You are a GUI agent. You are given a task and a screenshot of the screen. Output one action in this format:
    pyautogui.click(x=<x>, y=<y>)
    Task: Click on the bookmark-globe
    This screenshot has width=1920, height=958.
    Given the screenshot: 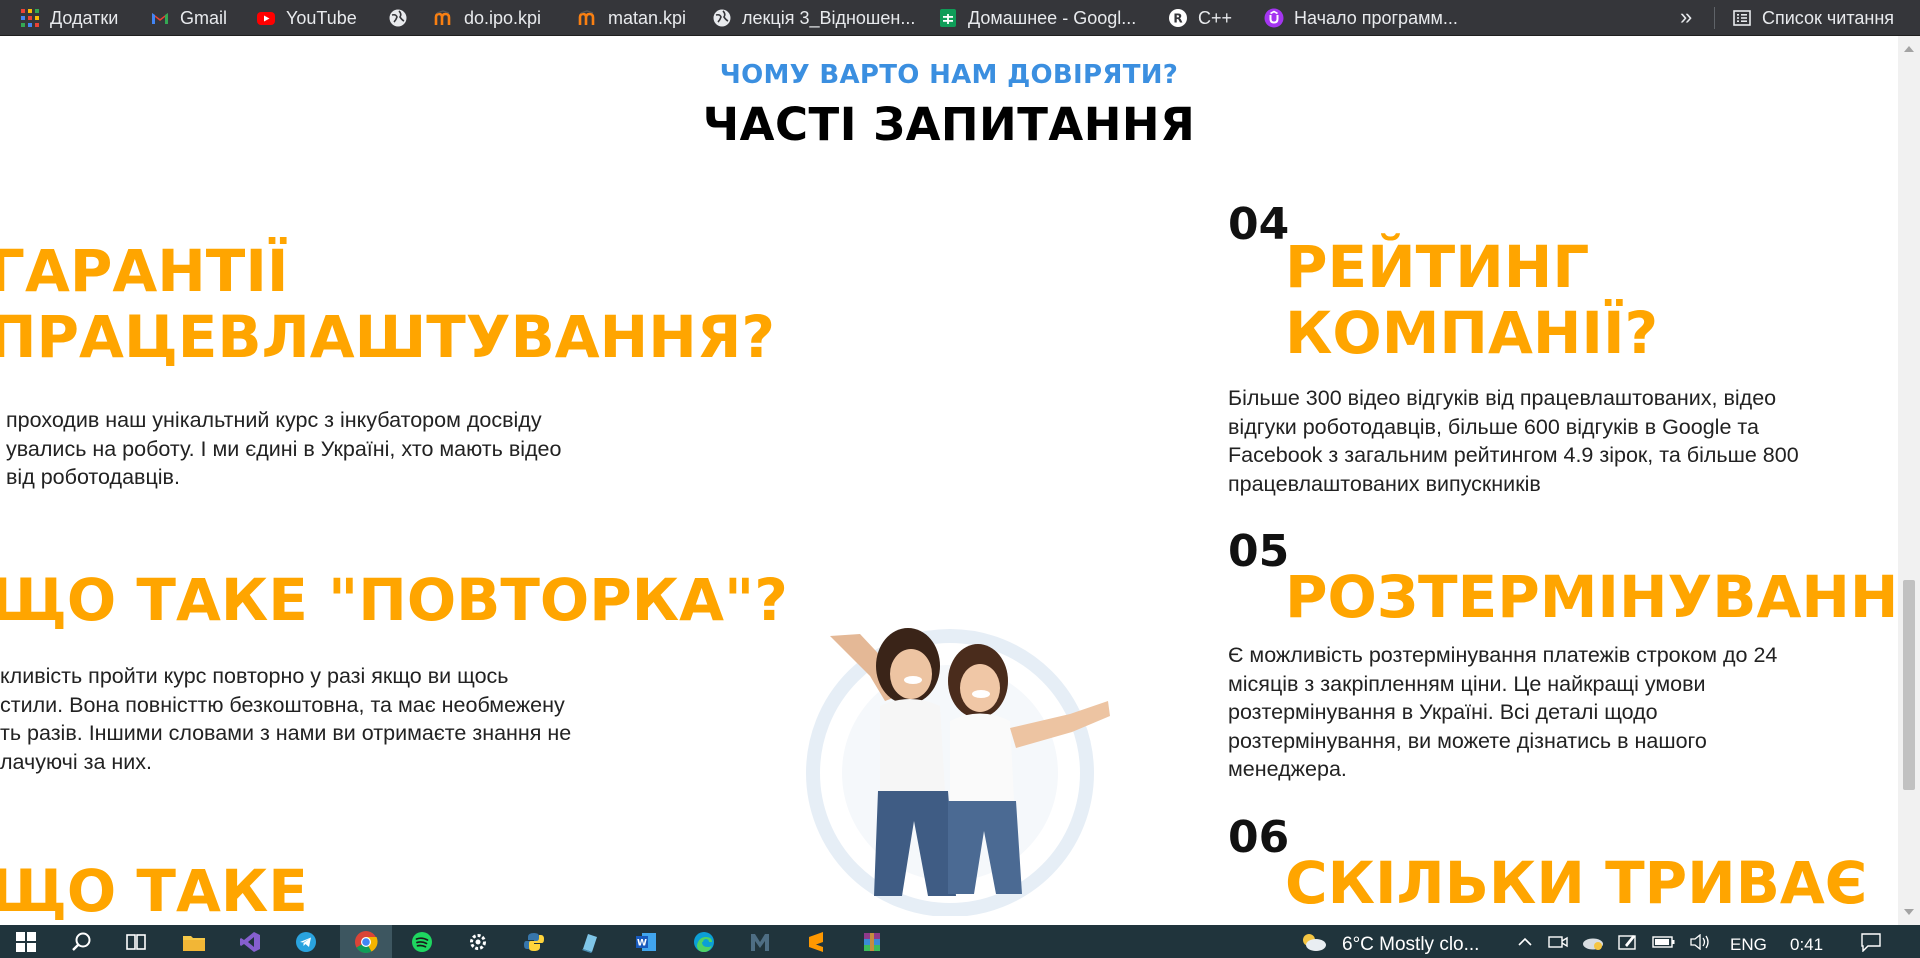 What is the action you would take?
    pyautogui.click(x=398, y=18)
    